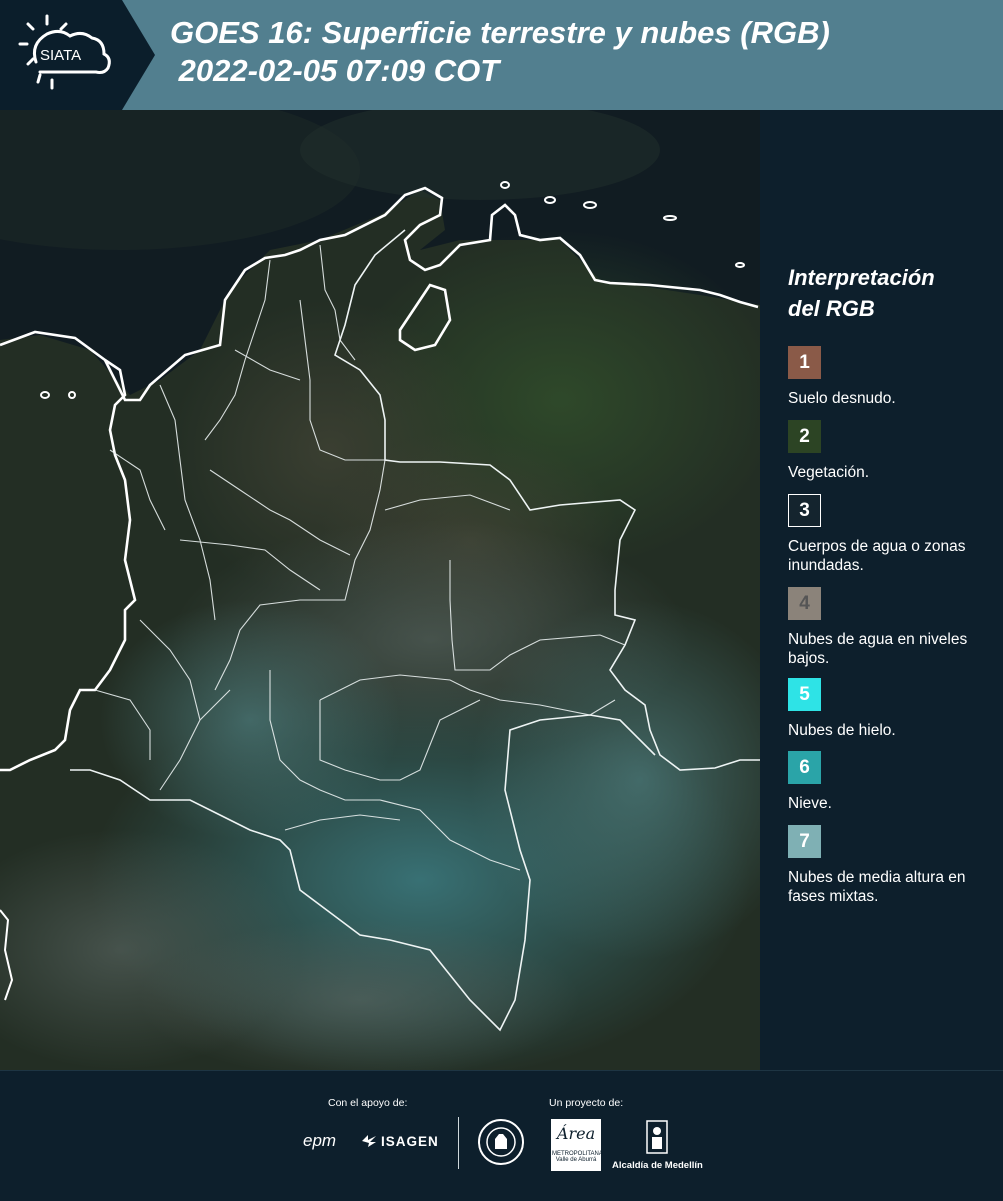 The height and width of the screenshot is (1201, 1003). What do you see at coordinates (369, 1141) in the screenshot?
I see `isagen-icon` at bounding box center [369, 1141].